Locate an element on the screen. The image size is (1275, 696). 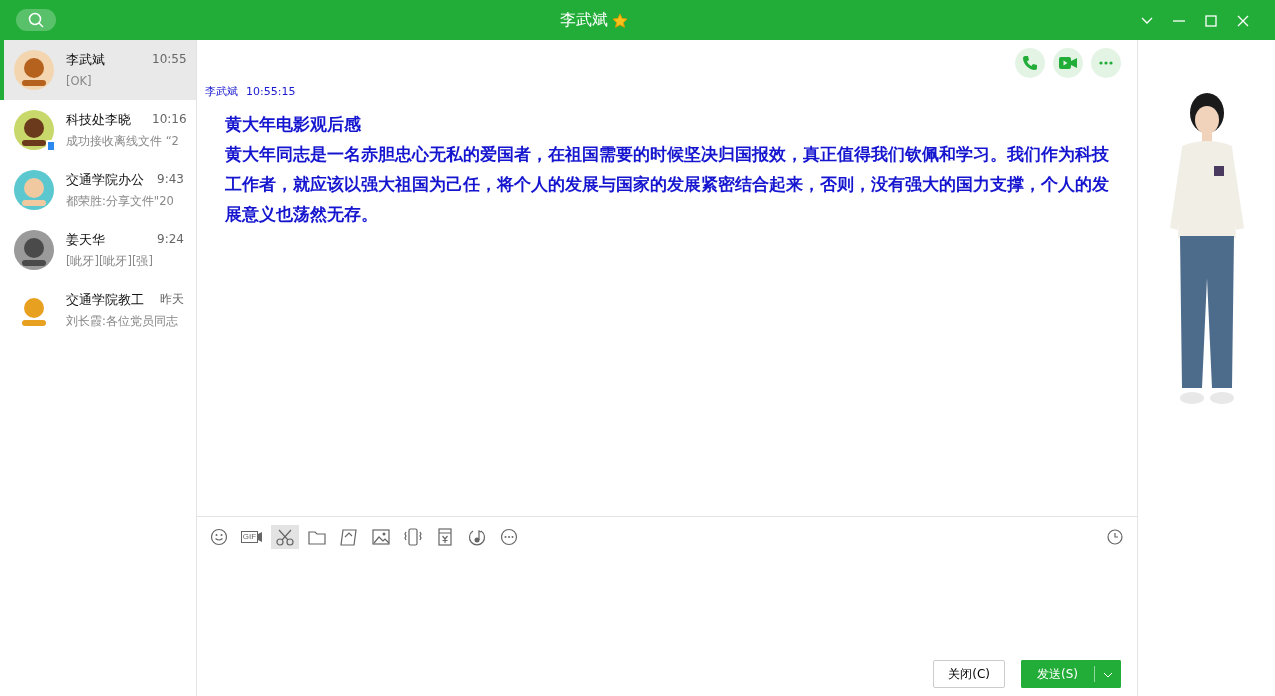
message-preview: 成功接收离线文件 “2 is located at coordinates (123, 142).